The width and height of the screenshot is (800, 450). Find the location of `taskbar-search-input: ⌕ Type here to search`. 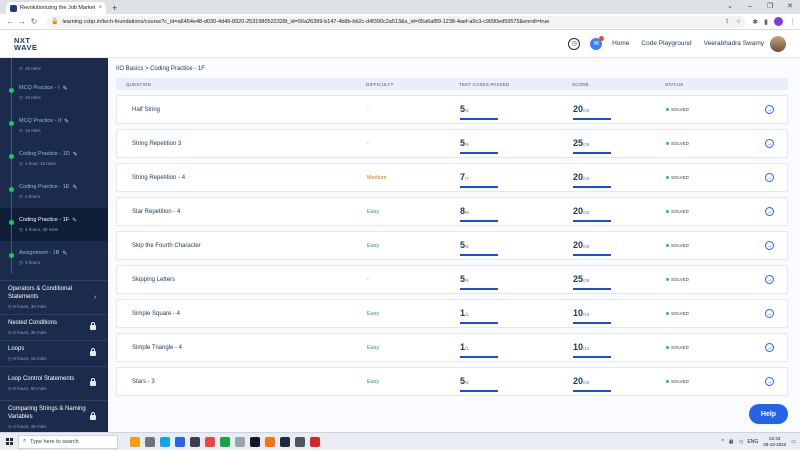

taskbar-search-input: ⌕ Type here to search is located at coordinates (68, 441).